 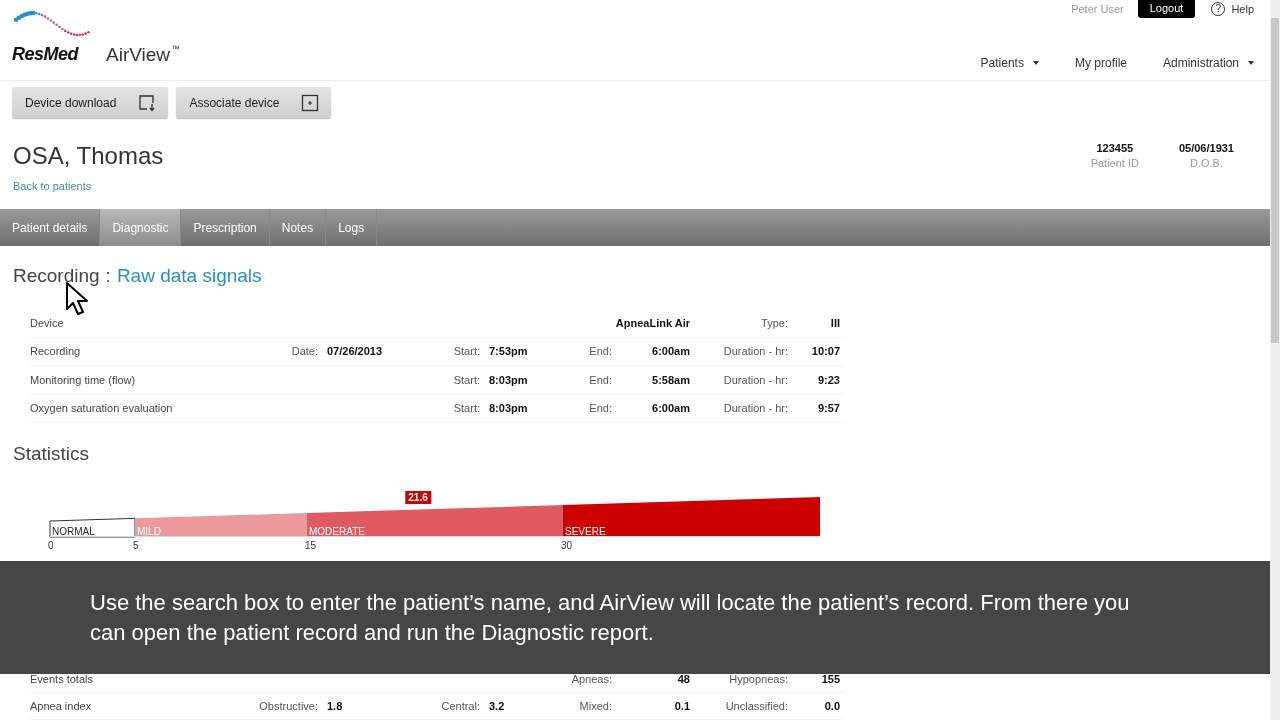 What do you see at coordinates (682, 706) in the screenshot?
I see `field-value: 0.1` at bounding box center [682, 706].